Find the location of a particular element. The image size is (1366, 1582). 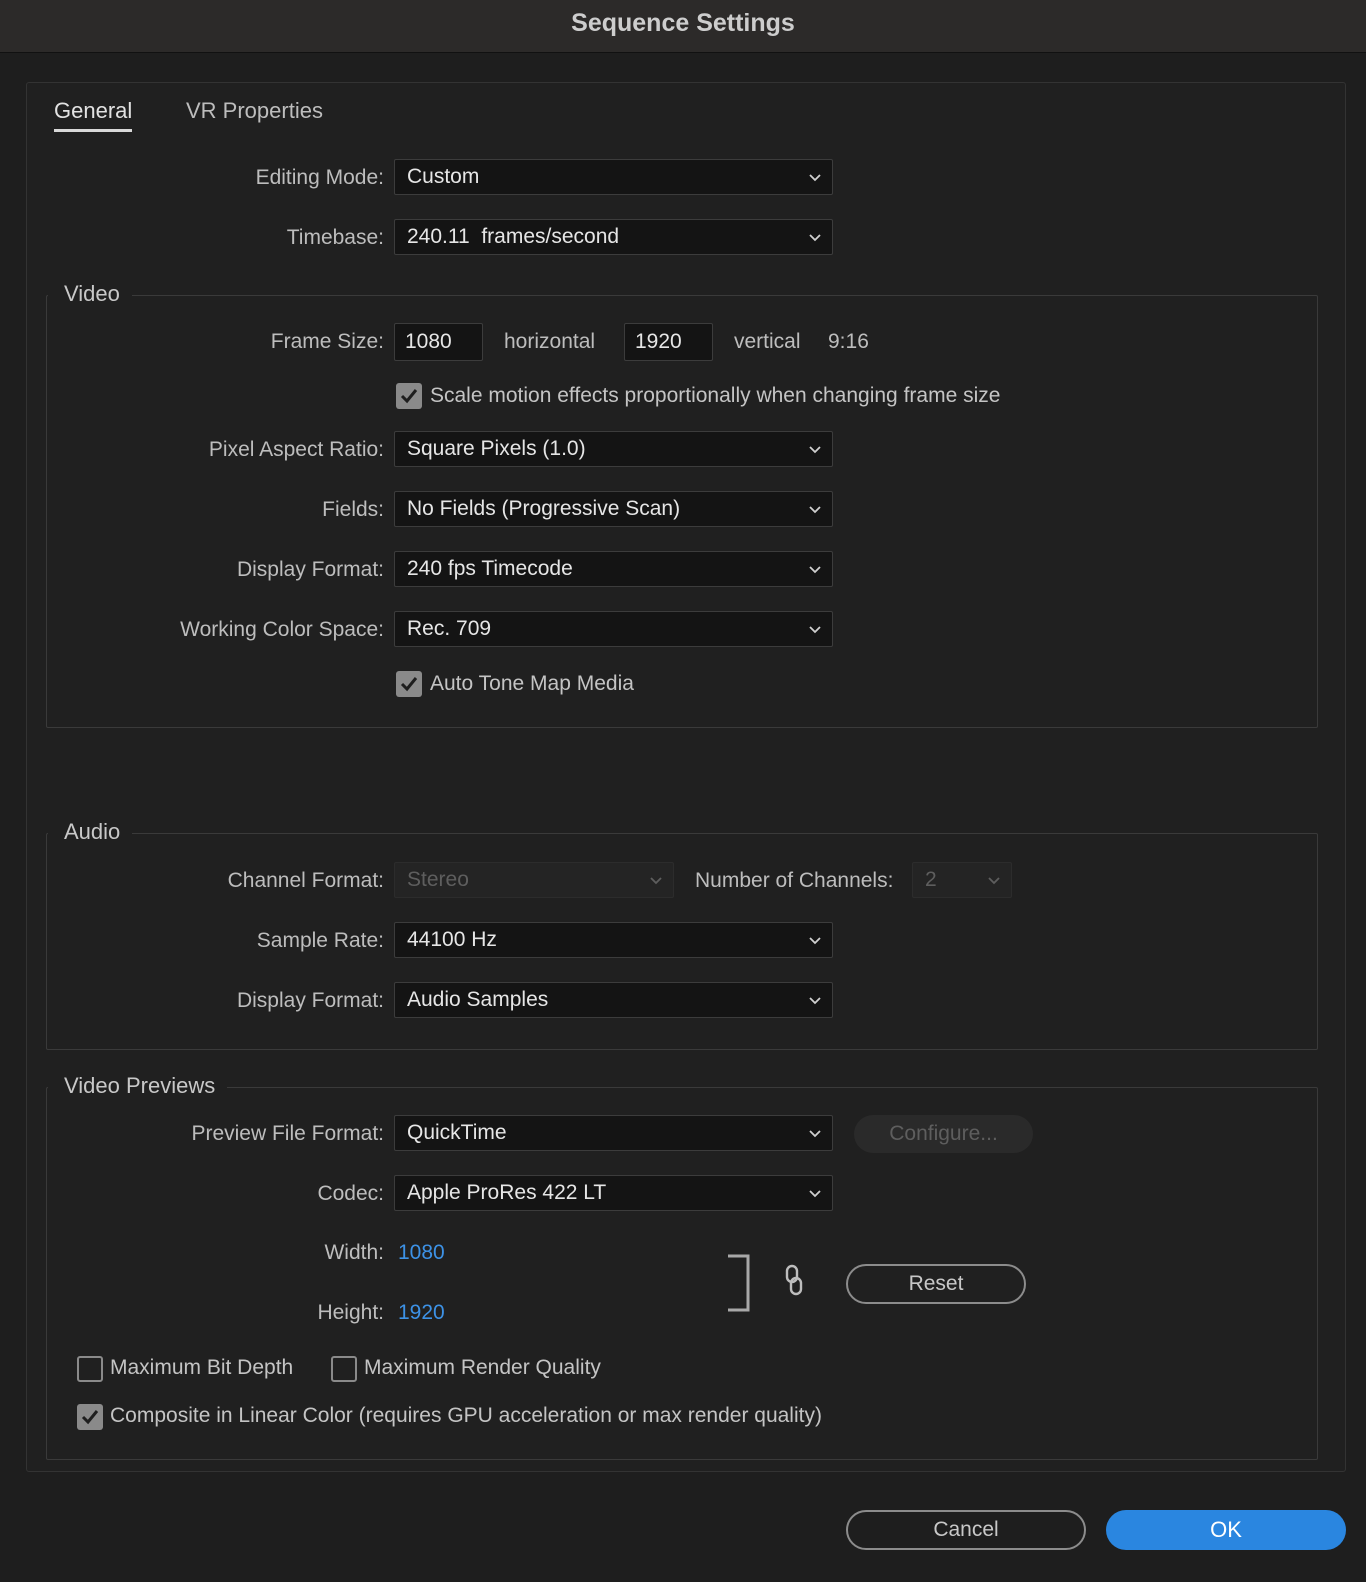

cancel-button: Cancel is located at coordinates (966, 1530).